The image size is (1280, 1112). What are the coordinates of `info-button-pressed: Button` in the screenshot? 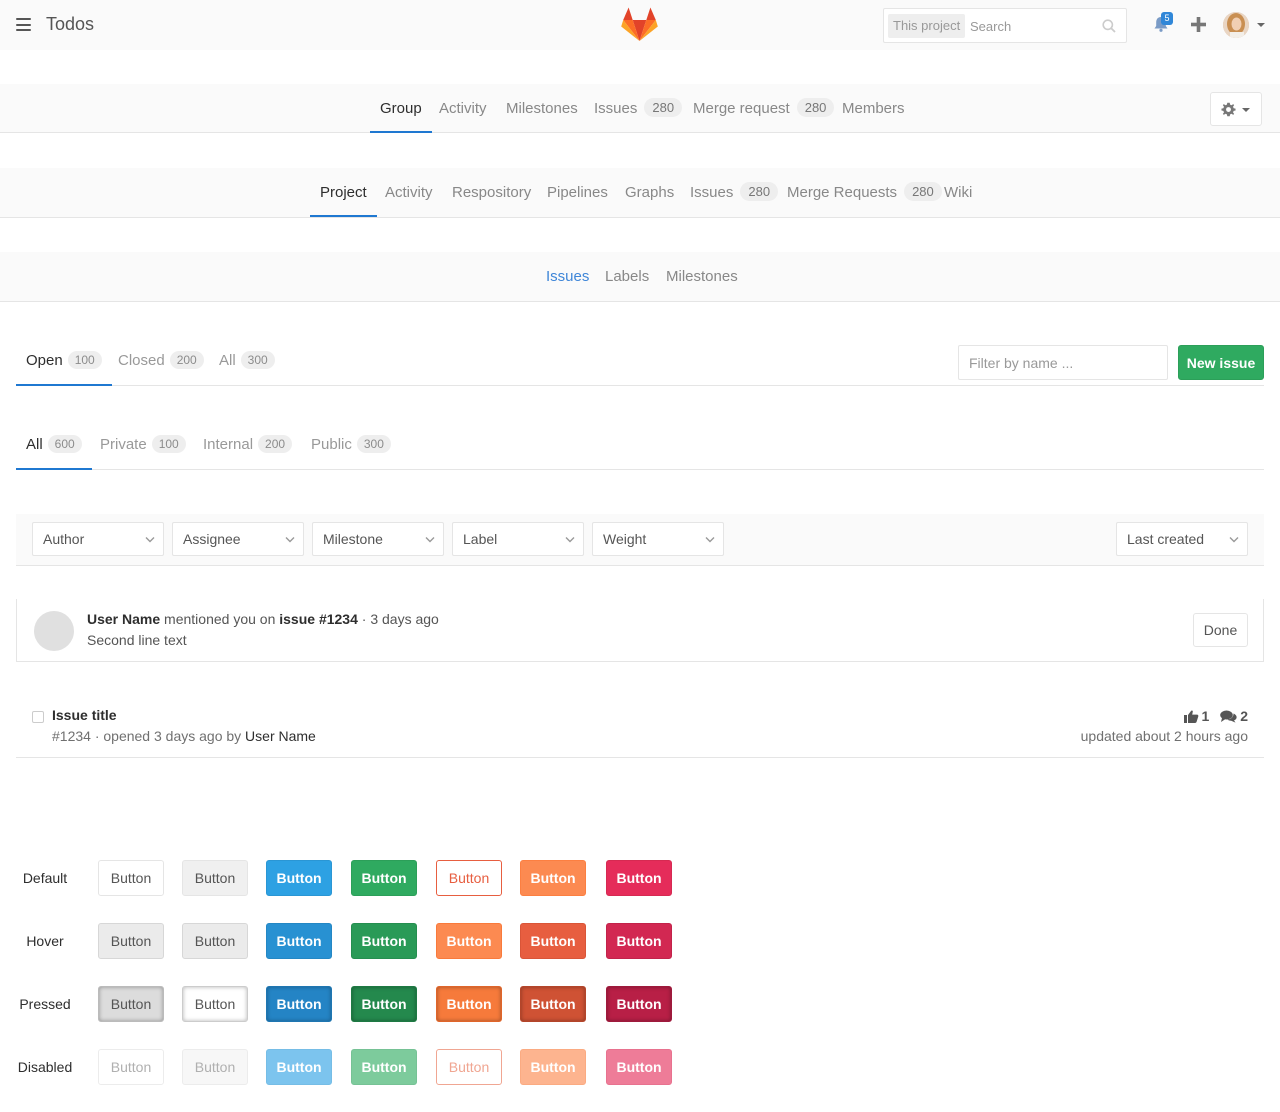 It's located at (299, 1004).